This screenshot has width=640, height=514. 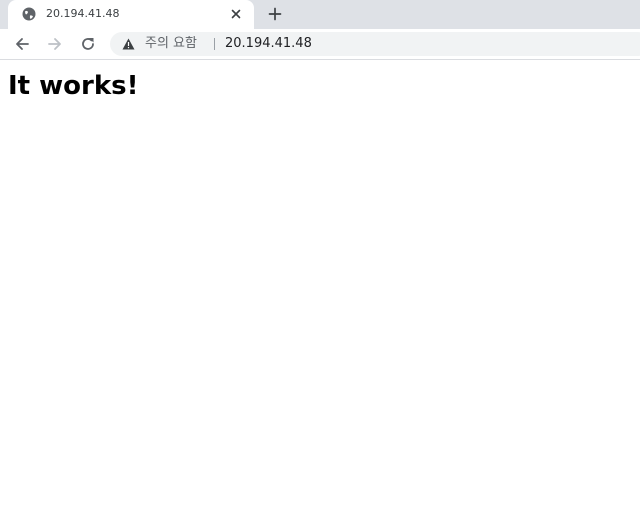 I want to click on tab-title: 20.194.41.48, so click(x=83, y=13).